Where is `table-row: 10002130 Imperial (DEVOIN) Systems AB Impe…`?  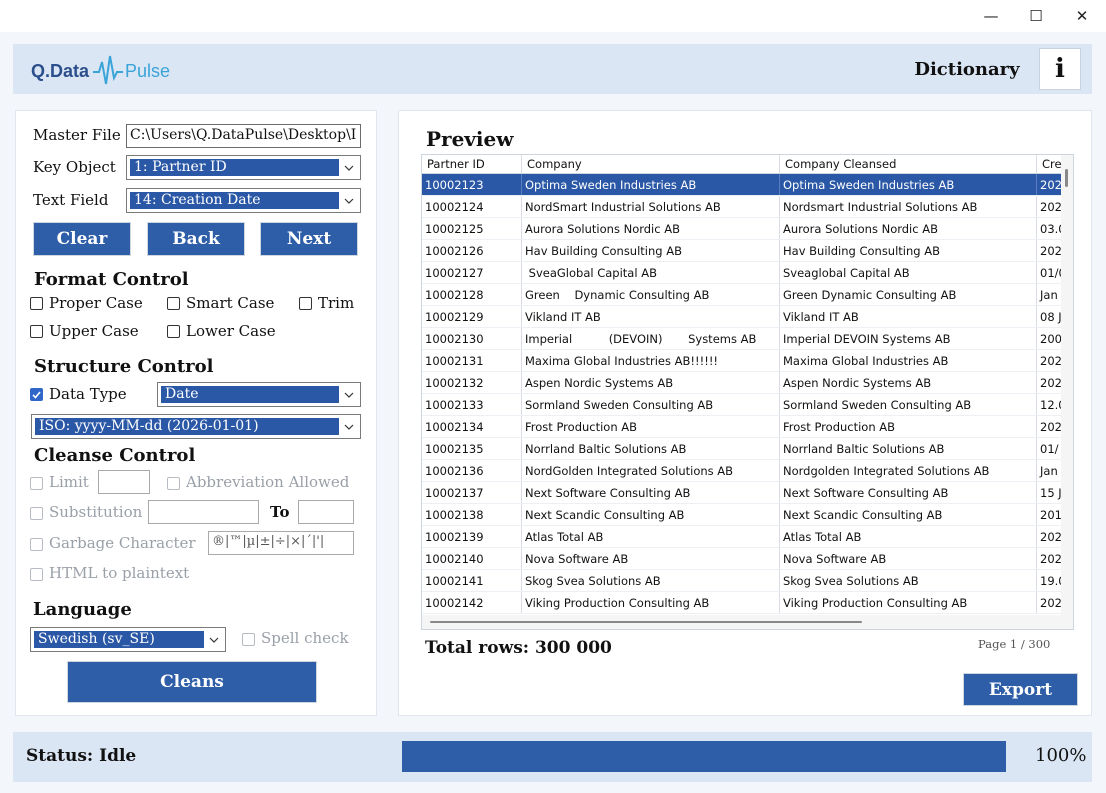
table-row: 10002130 Imperial (DEVOIN) Systems AB Impe… is located at coordinates (742, 339).